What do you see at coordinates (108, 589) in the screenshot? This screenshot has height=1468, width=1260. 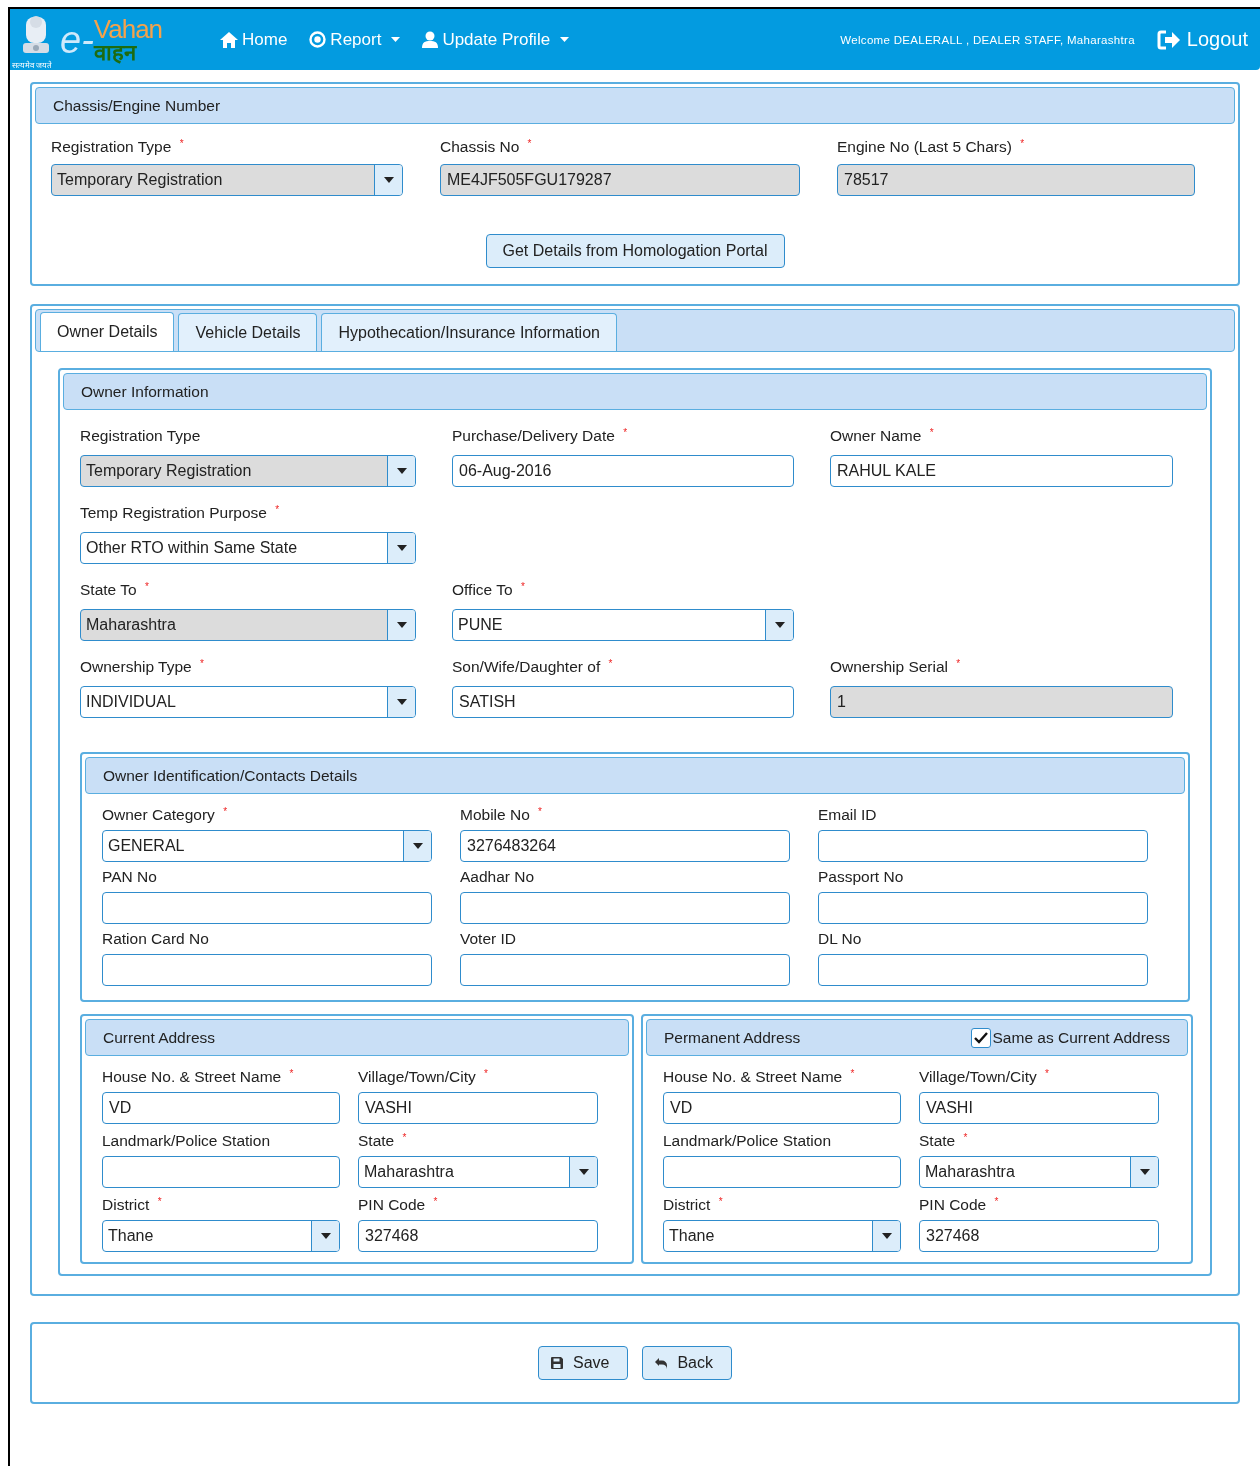 I see `field-label: State To` at bounding box center [108, 589].